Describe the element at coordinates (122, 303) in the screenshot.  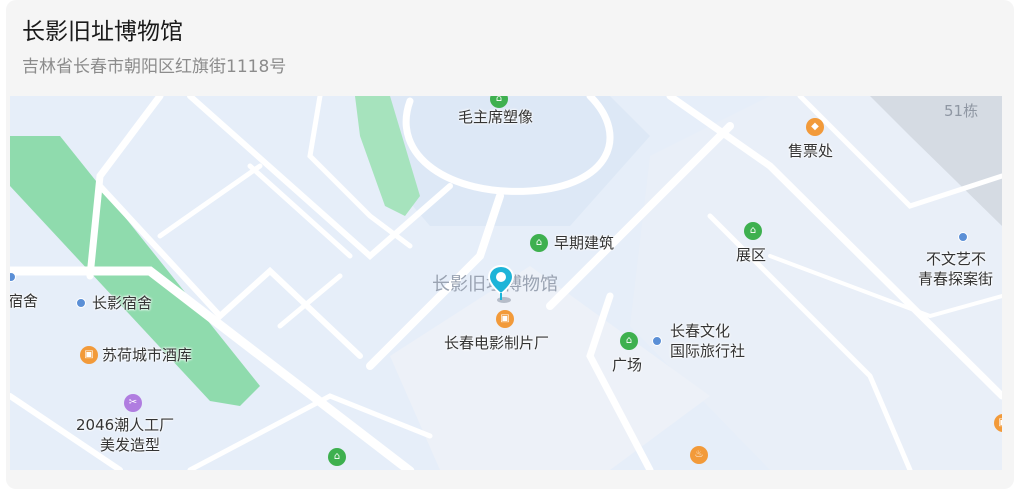
I see `poi-label: 长影宿舍` at that location.